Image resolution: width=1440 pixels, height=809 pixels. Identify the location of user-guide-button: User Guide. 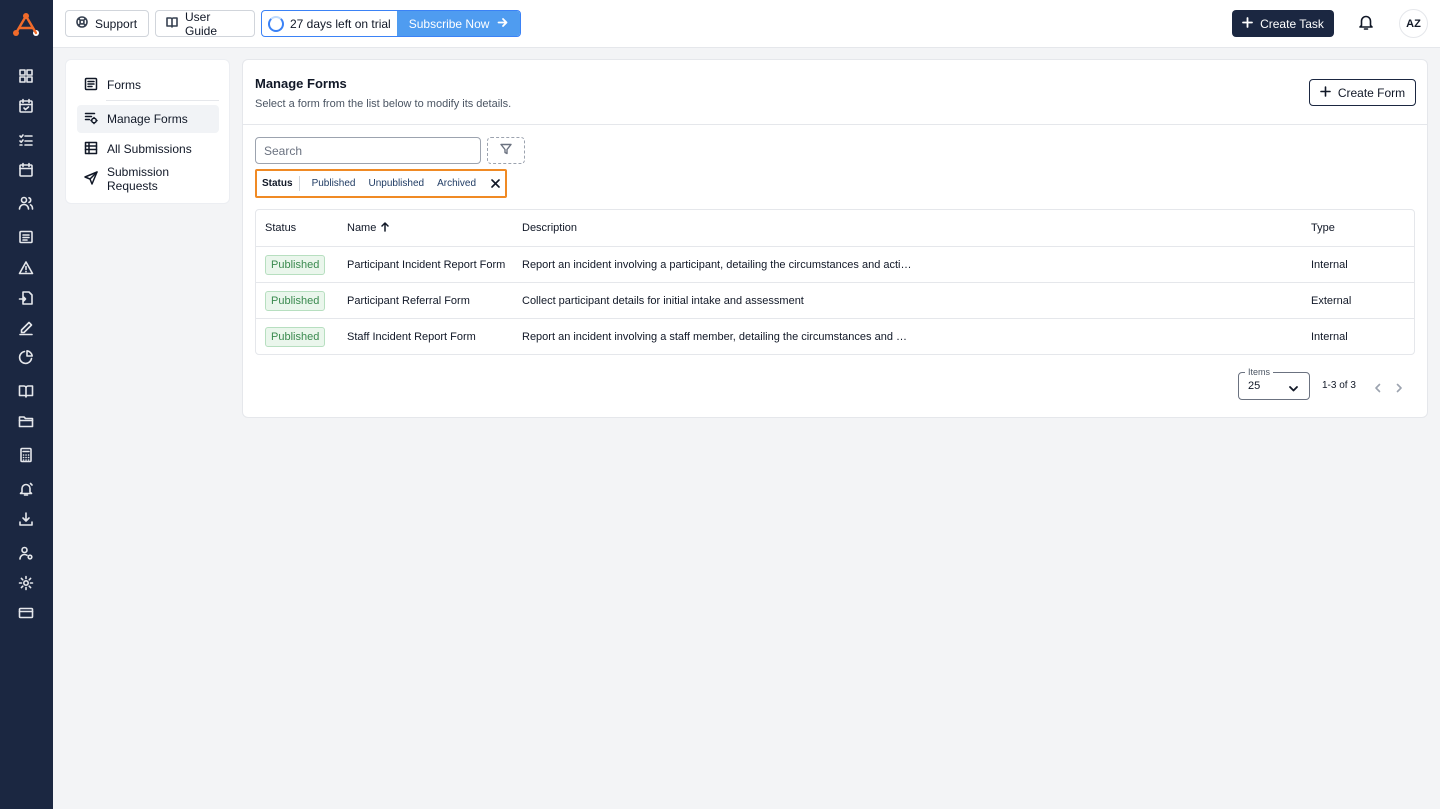
(205, 23).